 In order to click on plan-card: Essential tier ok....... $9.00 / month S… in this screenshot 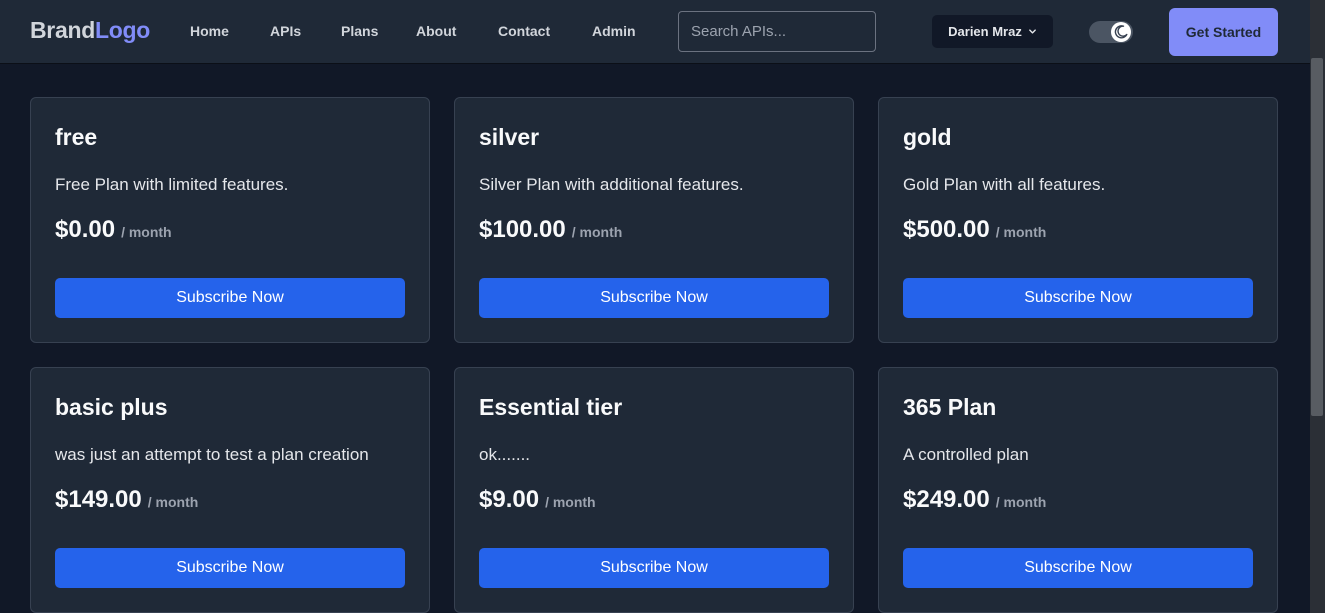, I will do `click(654, 490)`.